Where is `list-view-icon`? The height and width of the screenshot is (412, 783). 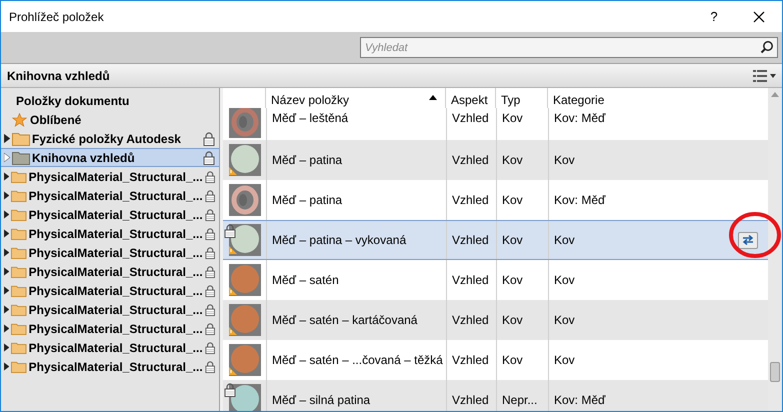 list-view-icon is located at coordinates (760, 76).